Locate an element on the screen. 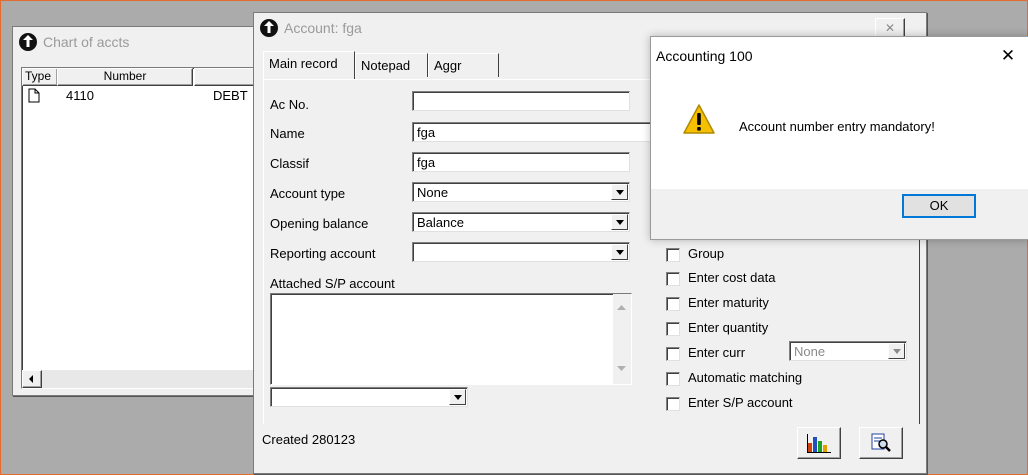 The image size is (1028, 475). chart-window-title: Chart of accts is located at coordinates (86, 42).